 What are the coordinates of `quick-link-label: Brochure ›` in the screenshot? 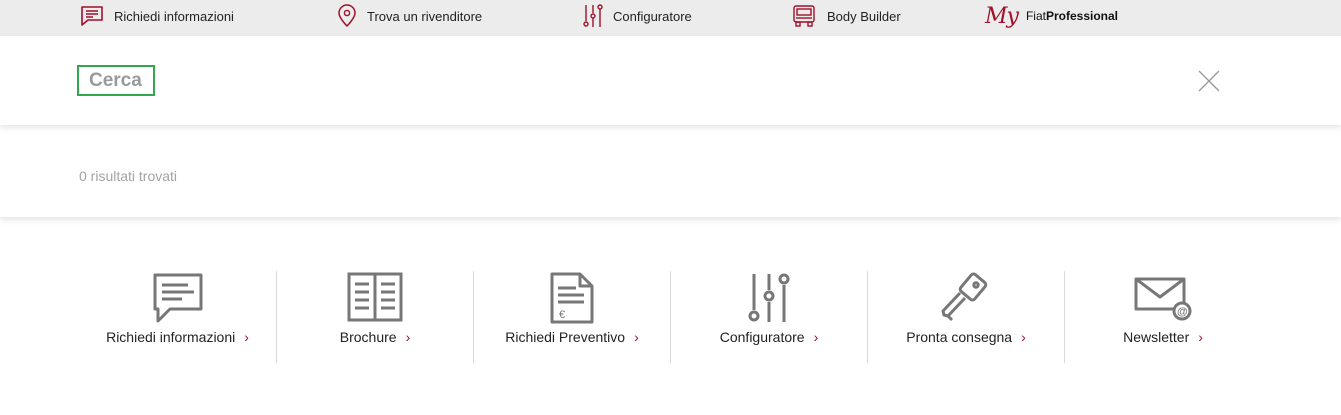 It's located at (375, 337).